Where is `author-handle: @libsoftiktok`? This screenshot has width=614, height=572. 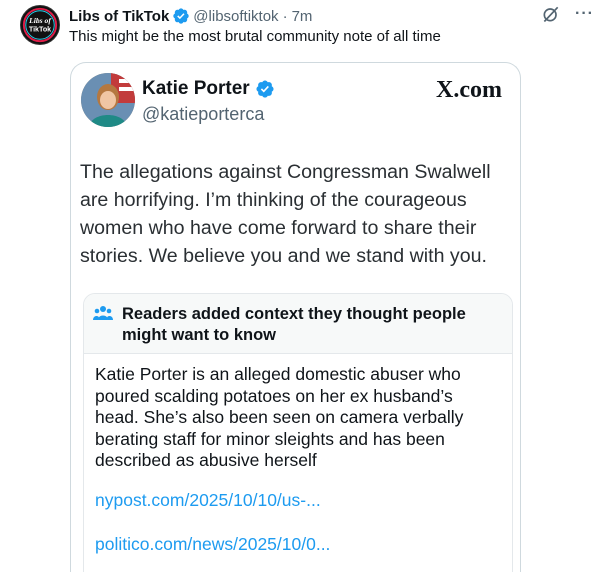 author-handle: @libsoftiktok is located at coordinates (235, 16).